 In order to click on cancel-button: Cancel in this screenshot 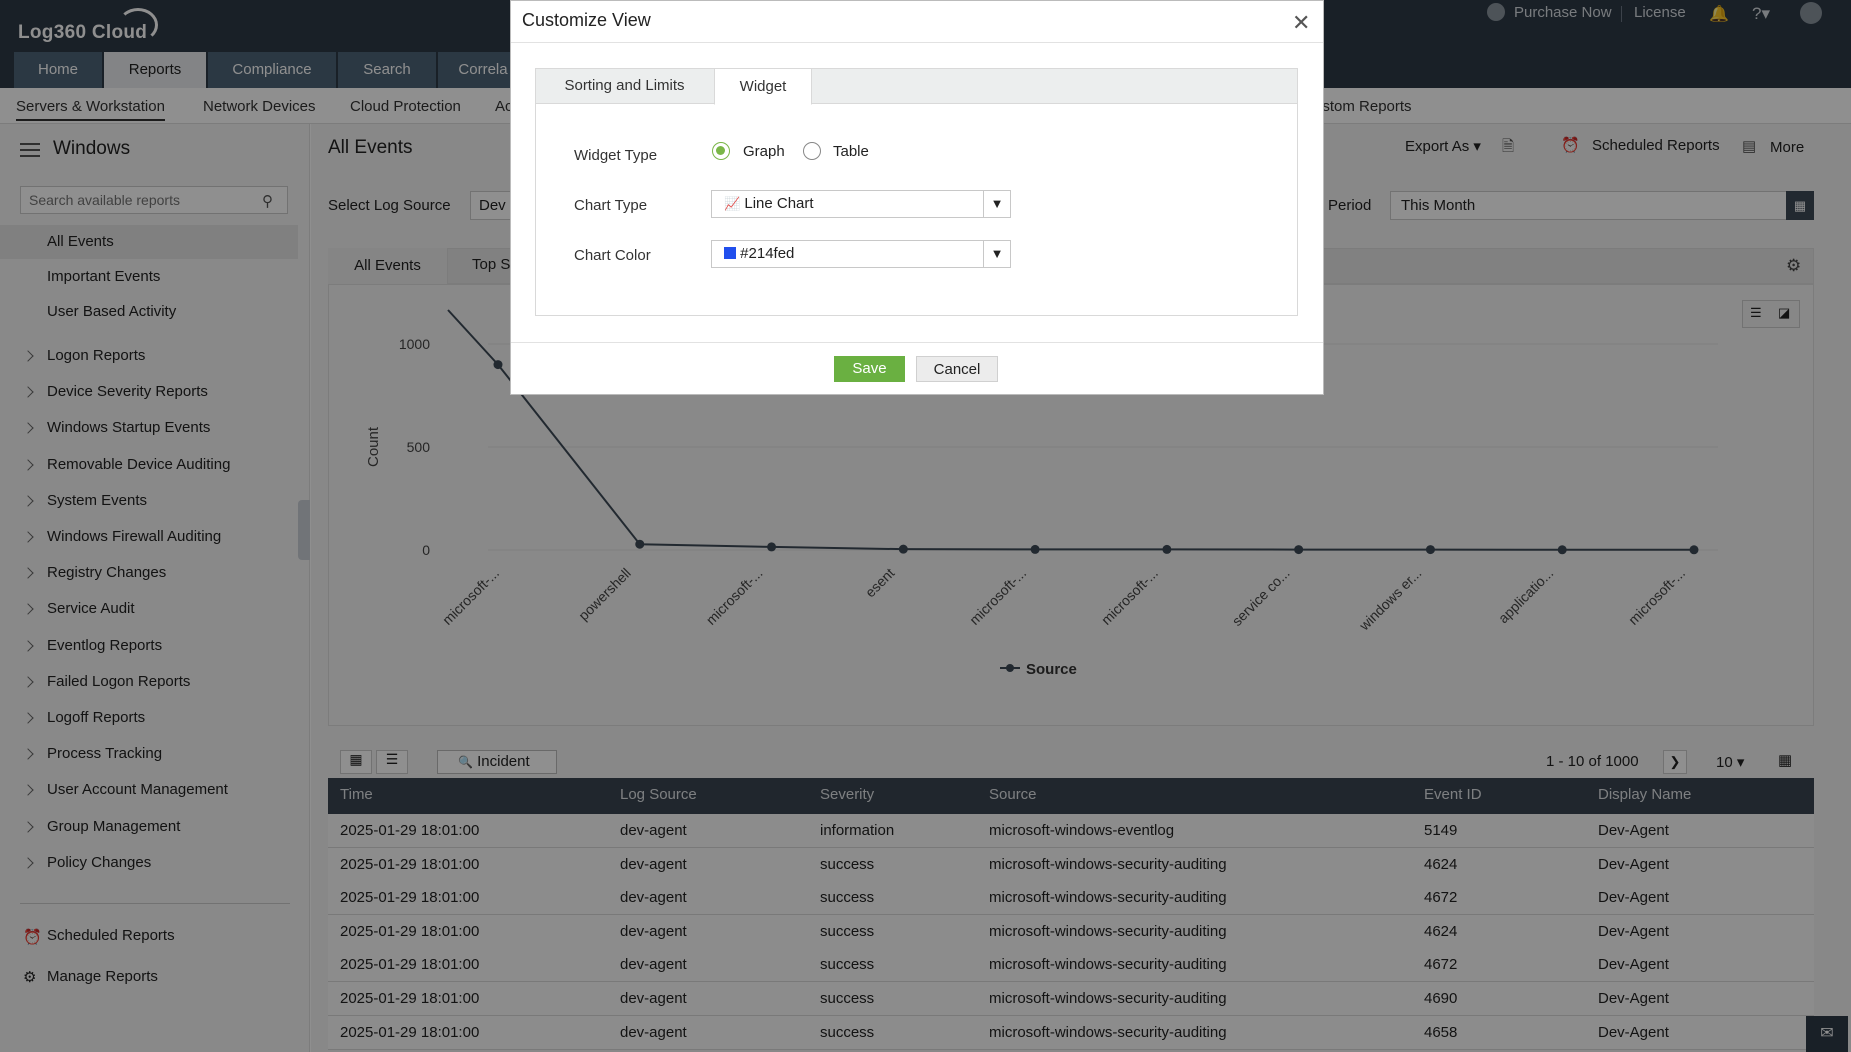, I will do `click(957, 369)`.